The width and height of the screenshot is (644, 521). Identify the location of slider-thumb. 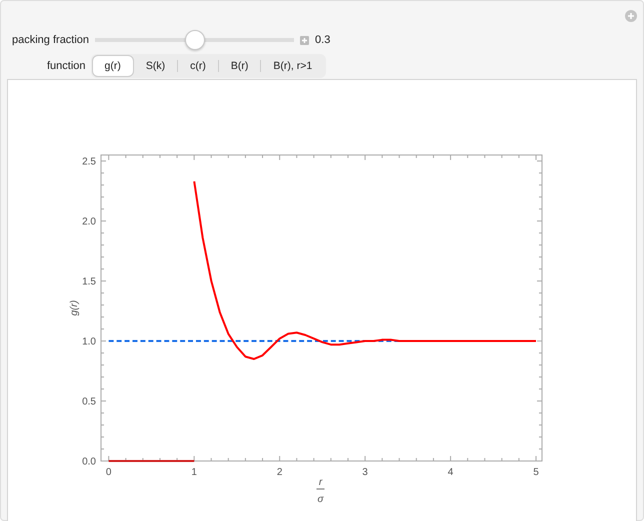
(194, 40).